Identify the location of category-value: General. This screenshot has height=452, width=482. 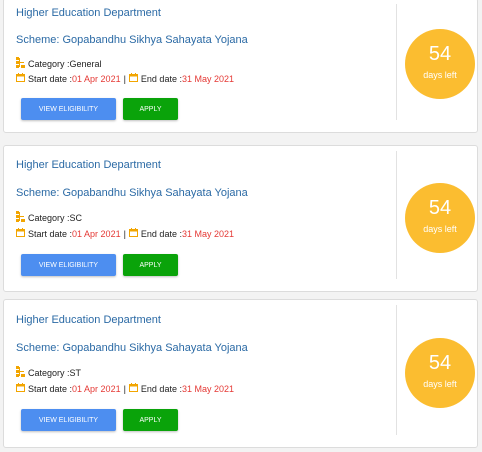
(85, 63).